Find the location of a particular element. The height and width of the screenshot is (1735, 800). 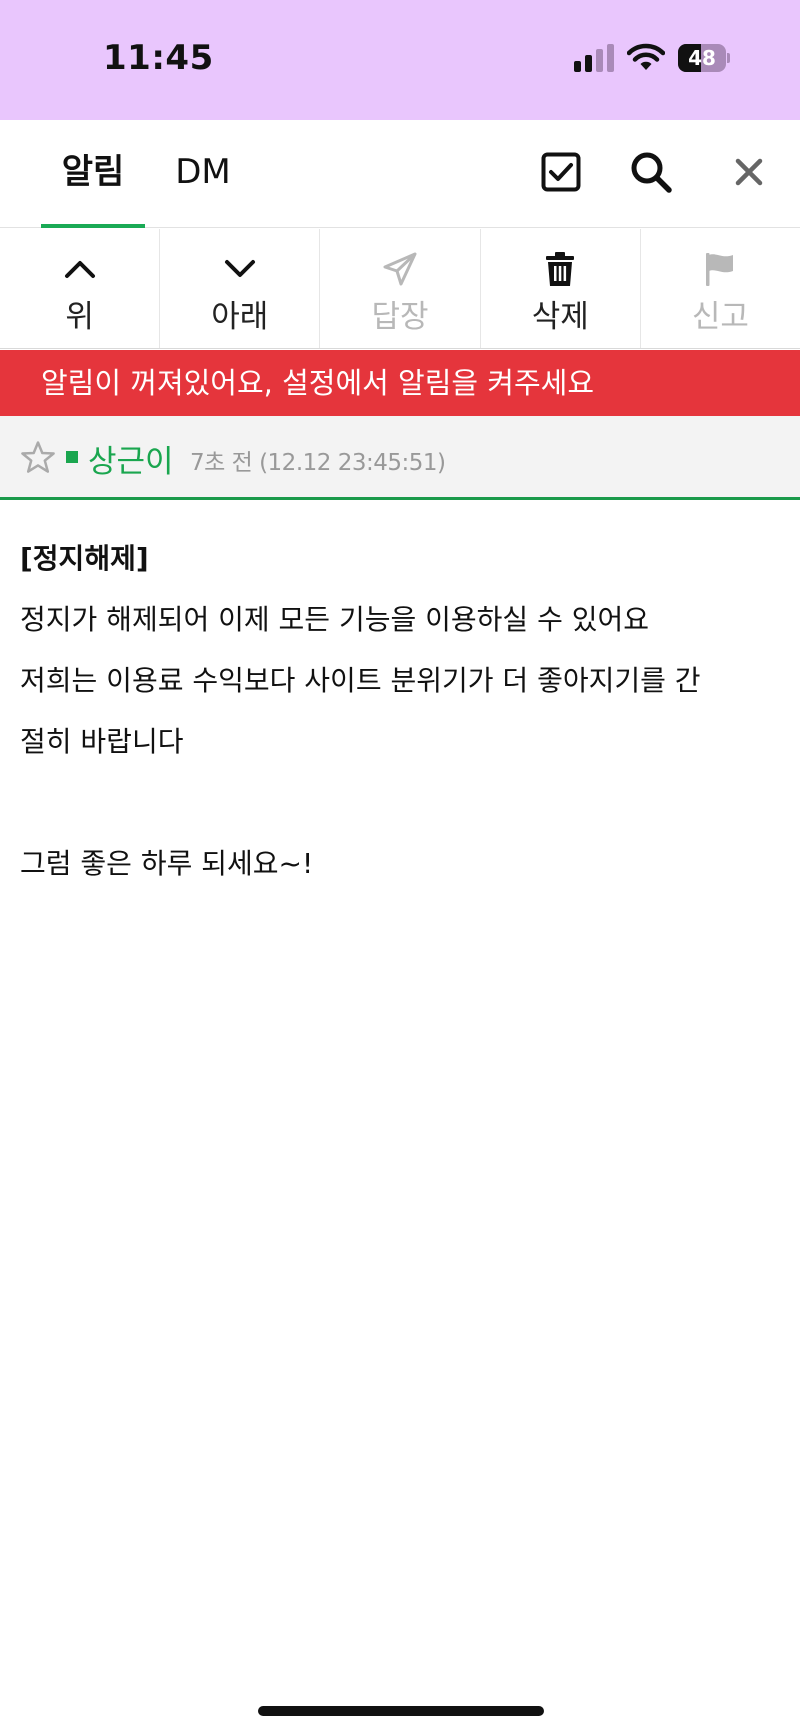

up-button: 위 is located at coordinates (80, 288).